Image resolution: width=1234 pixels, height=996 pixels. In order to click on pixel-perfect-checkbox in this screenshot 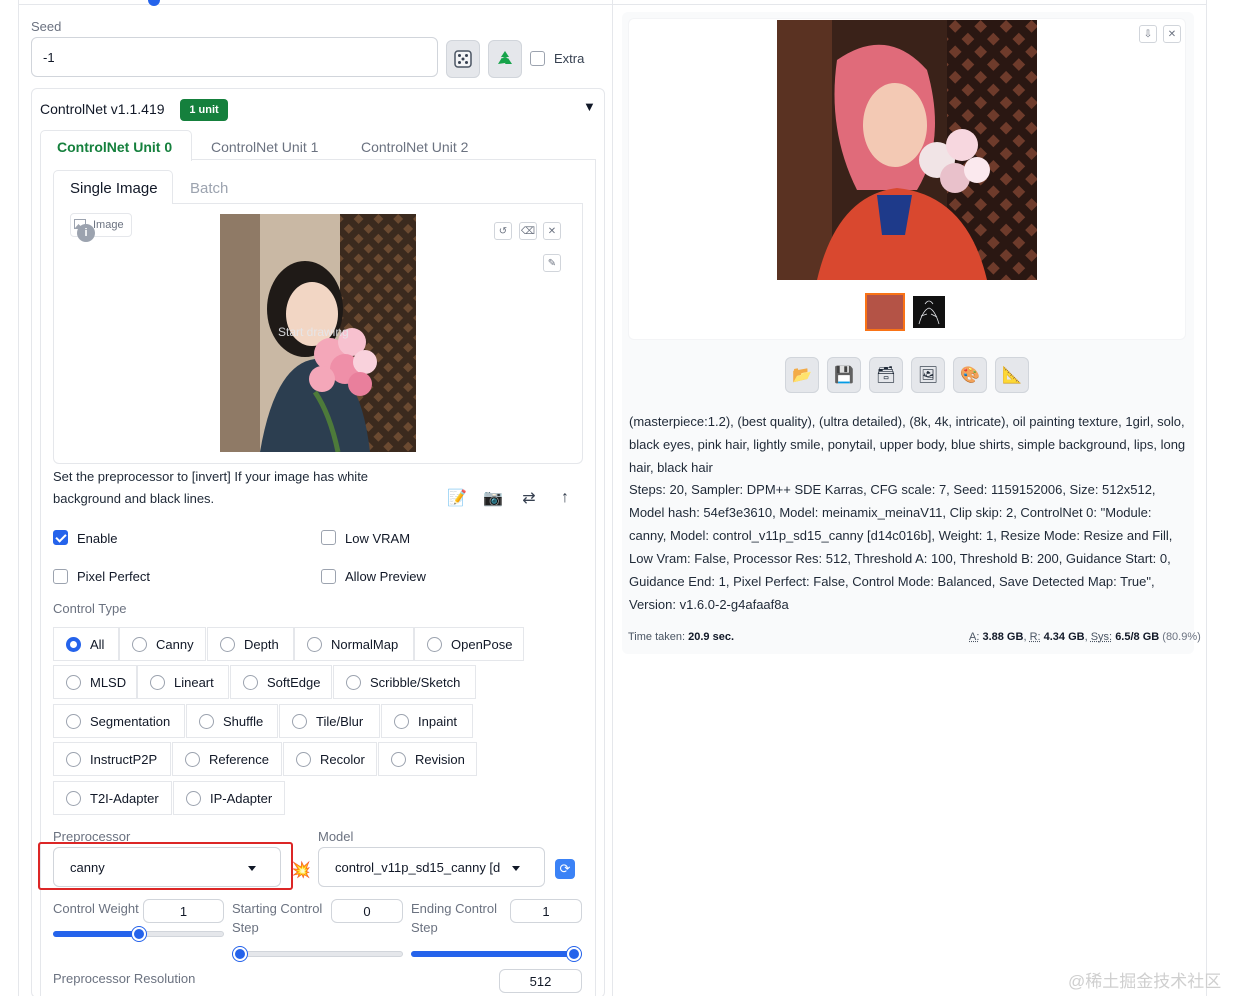, I will do `click(60, 576)`.